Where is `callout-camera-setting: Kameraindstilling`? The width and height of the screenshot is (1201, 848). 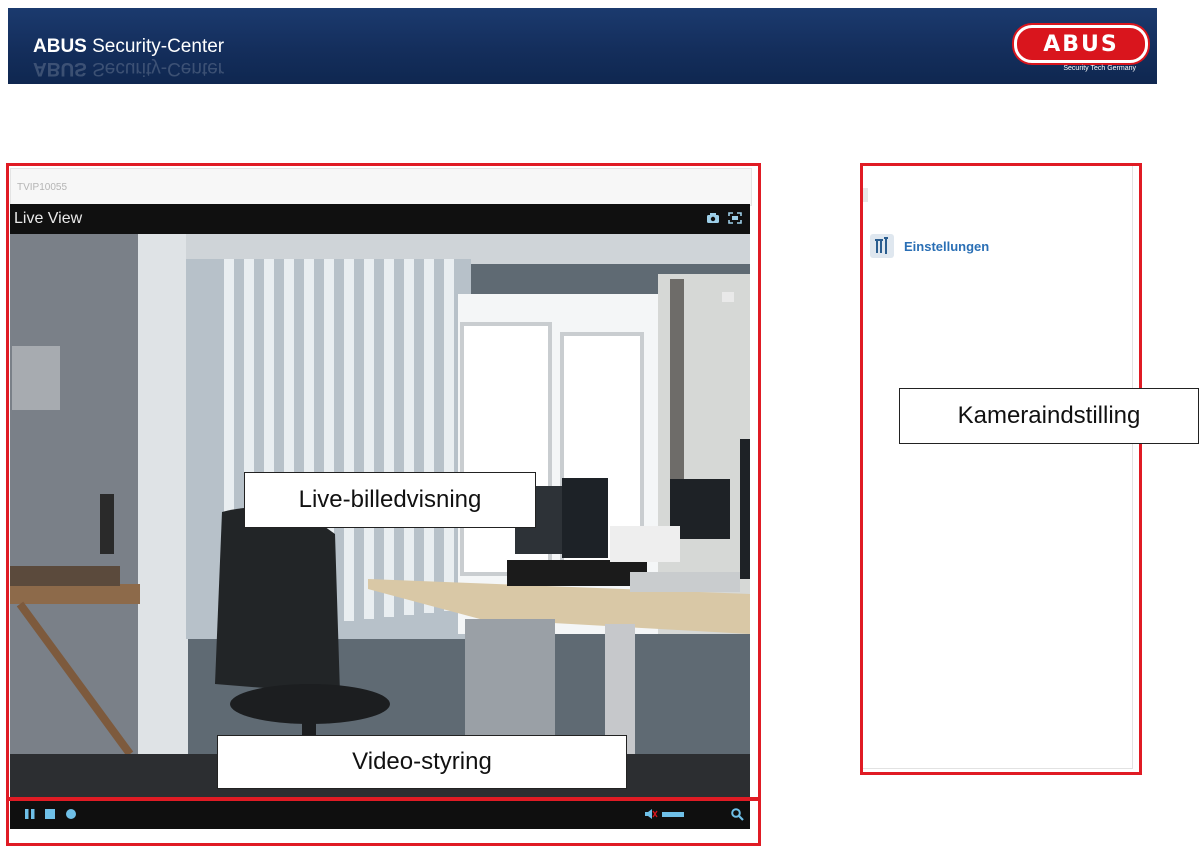
callout-camera-setting: Kameraindstilling is located at coordinates (1049, 416).